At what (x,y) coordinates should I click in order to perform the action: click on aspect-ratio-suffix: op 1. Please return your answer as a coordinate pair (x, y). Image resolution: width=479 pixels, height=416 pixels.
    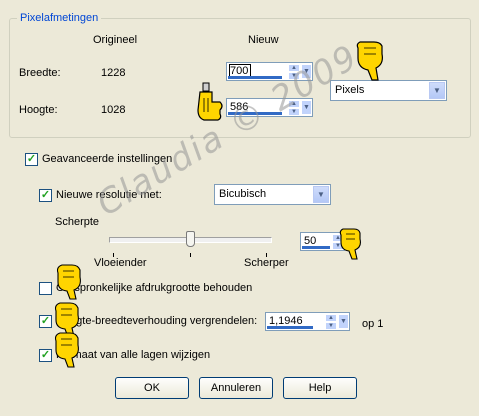
    Looking at the image, I should click on (373, 324).